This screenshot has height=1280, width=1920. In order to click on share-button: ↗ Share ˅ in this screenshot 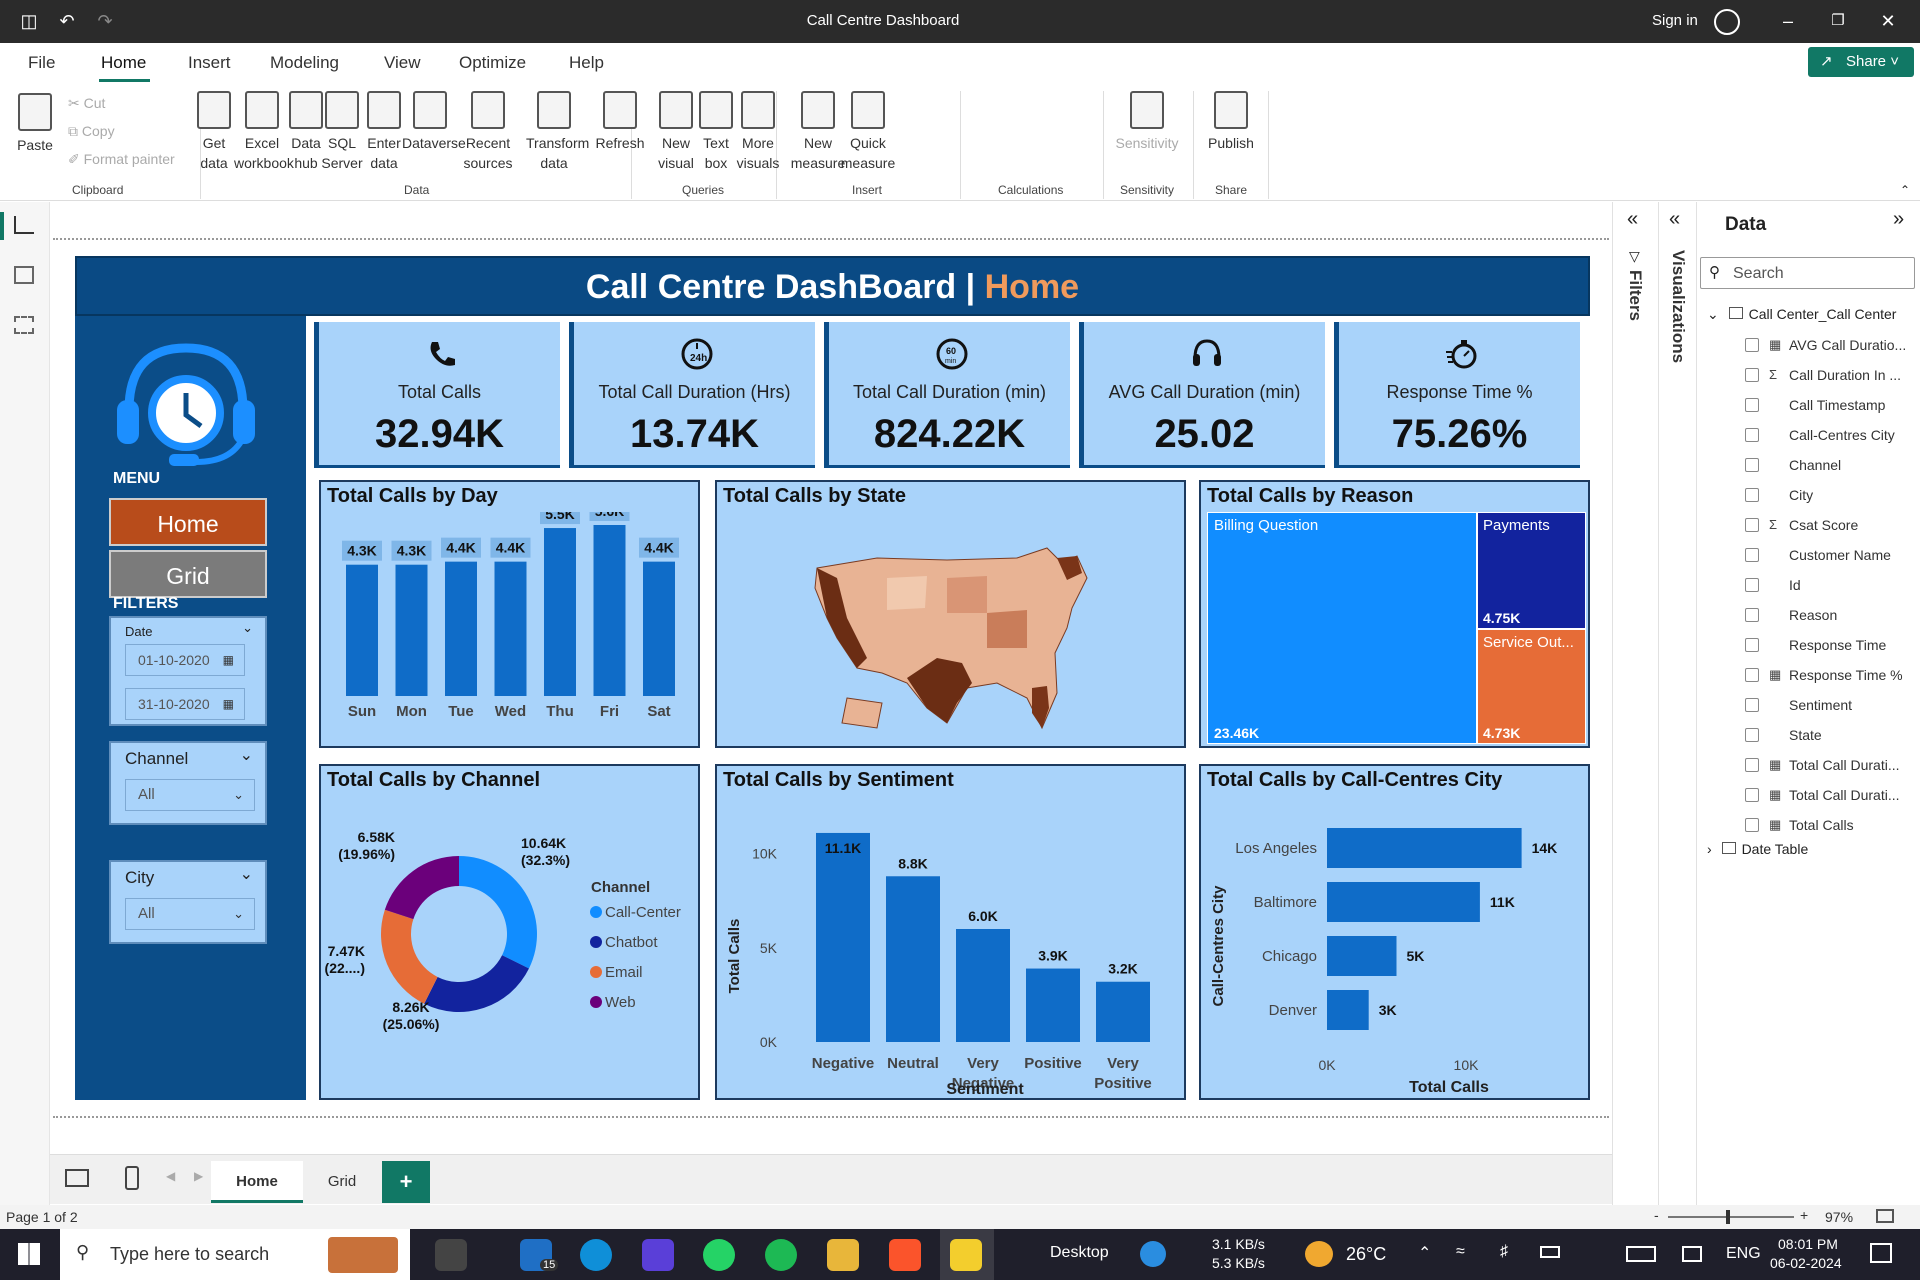, I will do `click(1861, 62)`.